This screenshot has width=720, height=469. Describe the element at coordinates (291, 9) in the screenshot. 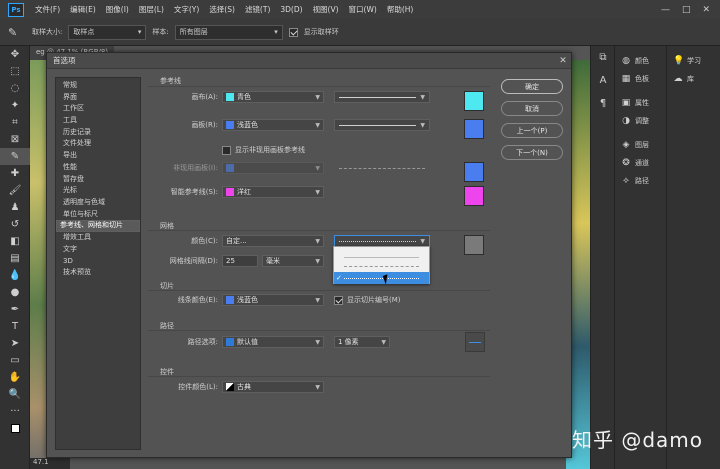

I see `menu-3d: 3D(D)` at that location.